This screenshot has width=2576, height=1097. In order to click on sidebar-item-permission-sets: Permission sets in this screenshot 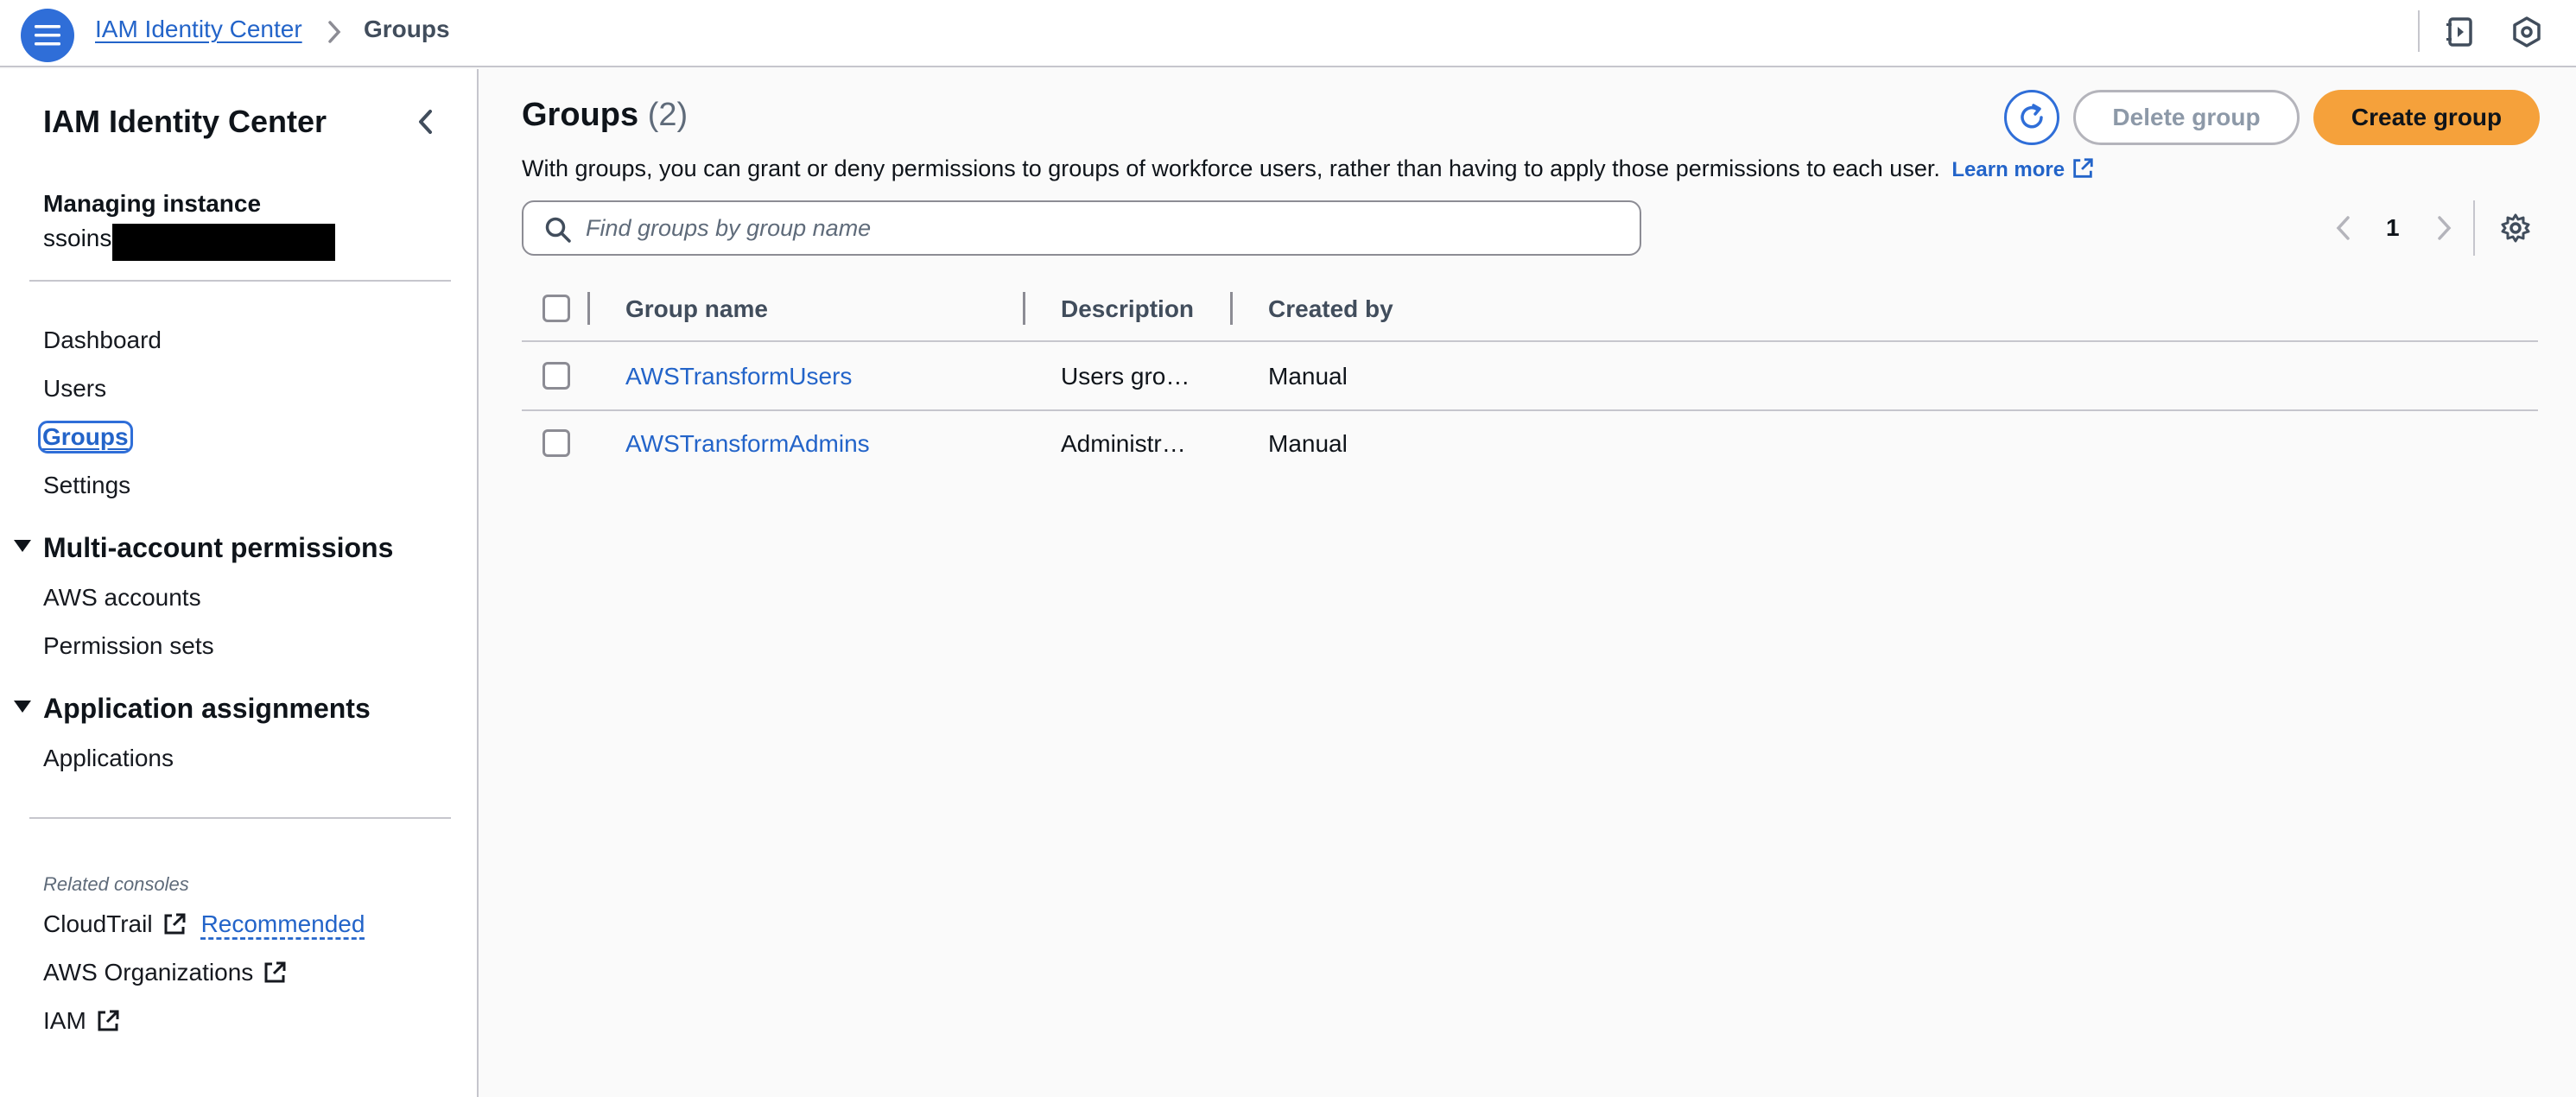, I will do `click(128, 646)`.